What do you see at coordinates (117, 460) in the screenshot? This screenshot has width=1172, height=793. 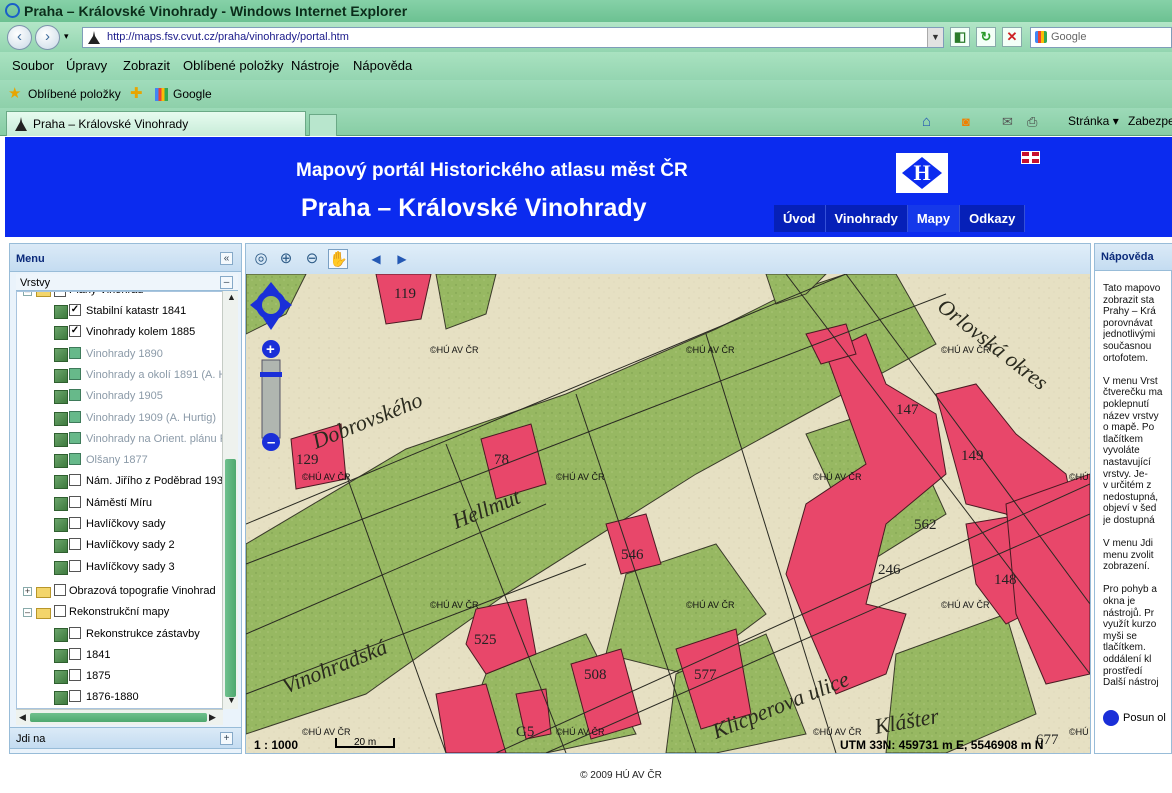 I see `layer-label: Olšany 1877` at bounding box center [117, 460].